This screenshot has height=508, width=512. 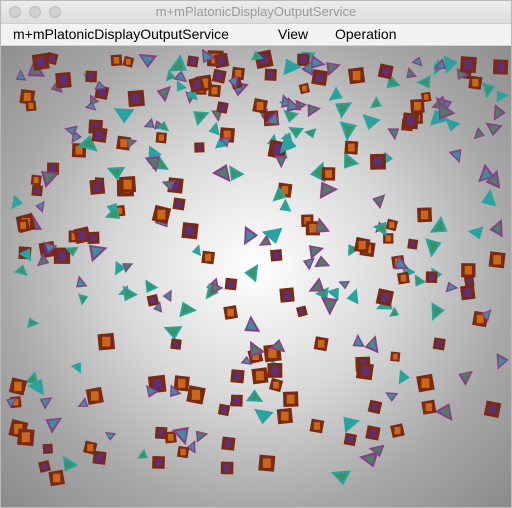 What do you see at coordinates (256, 12) in the screenshot?
I see `title-bar: m+mPlatonicDisplayOutputService` at bounding box center [256, 12].